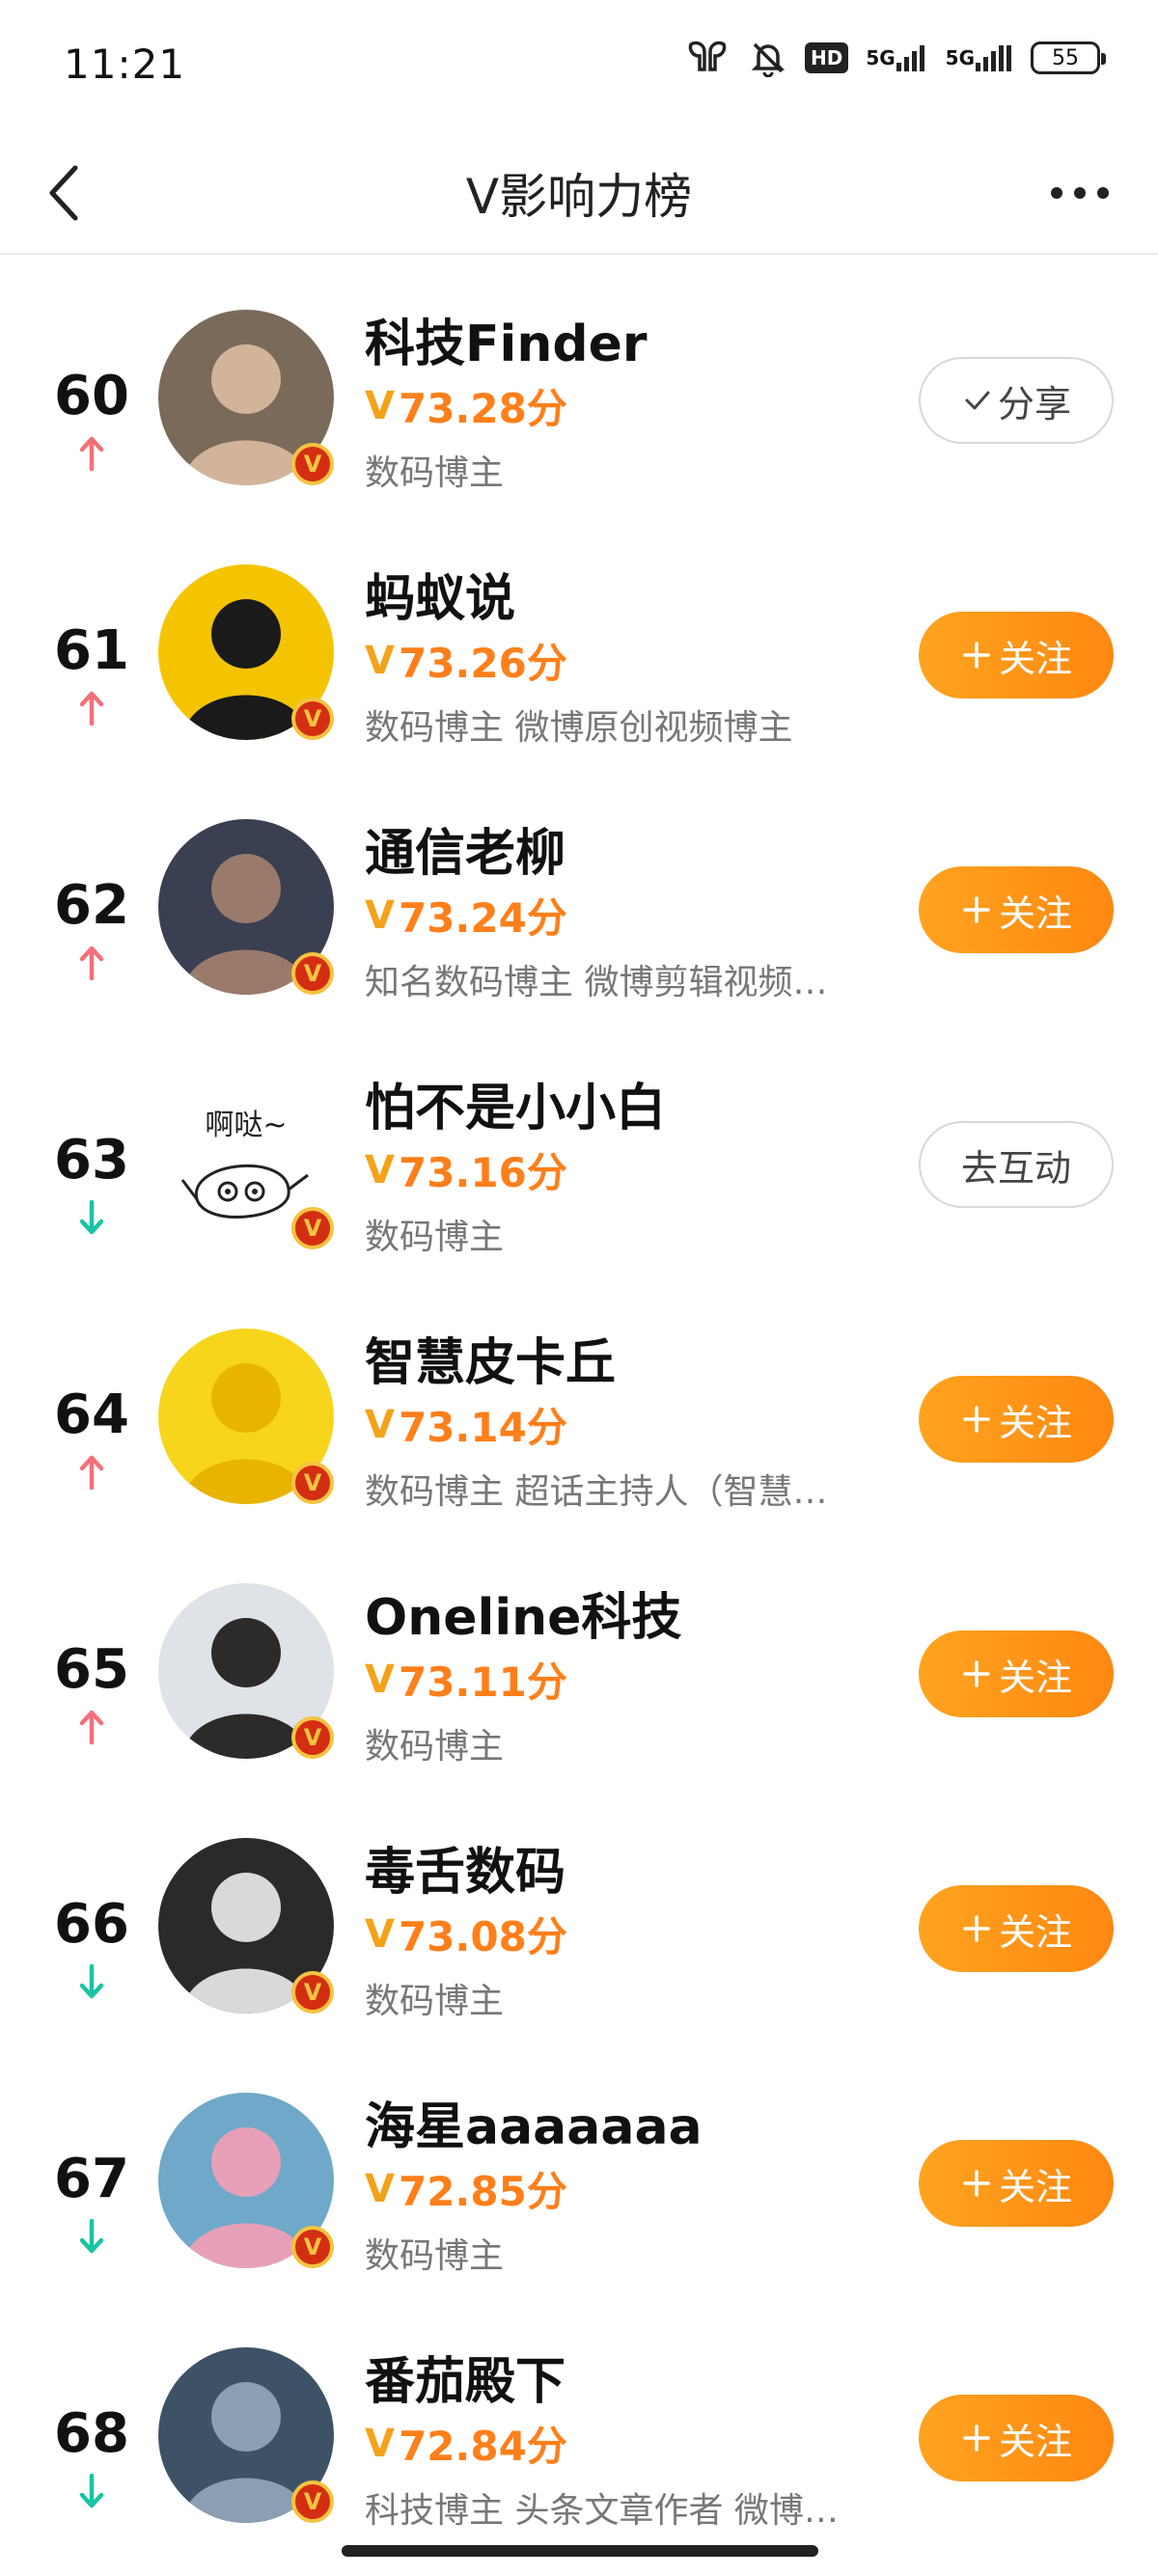 This screenshot has width=1158, height=2576. What do you see at coordinates (579, 2165) in the screenshot?
I see `list-item: 67 V 海星aaaaaaa V 72.85分 数码博主 关注` at bounding box center [579, 2165].